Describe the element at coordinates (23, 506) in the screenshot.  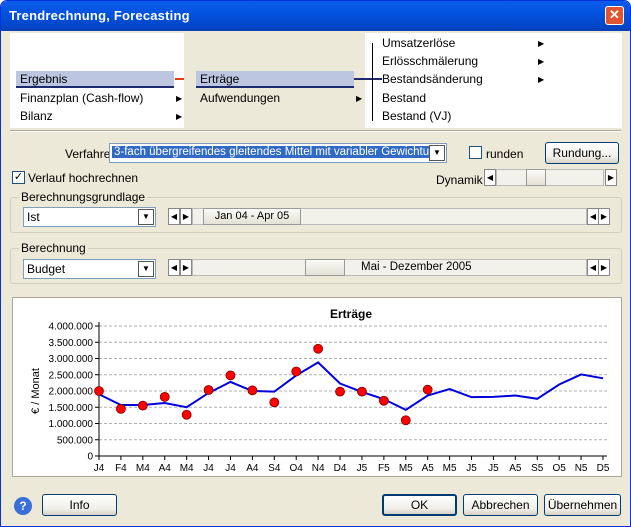
I see `help-icon: ?` at that location.